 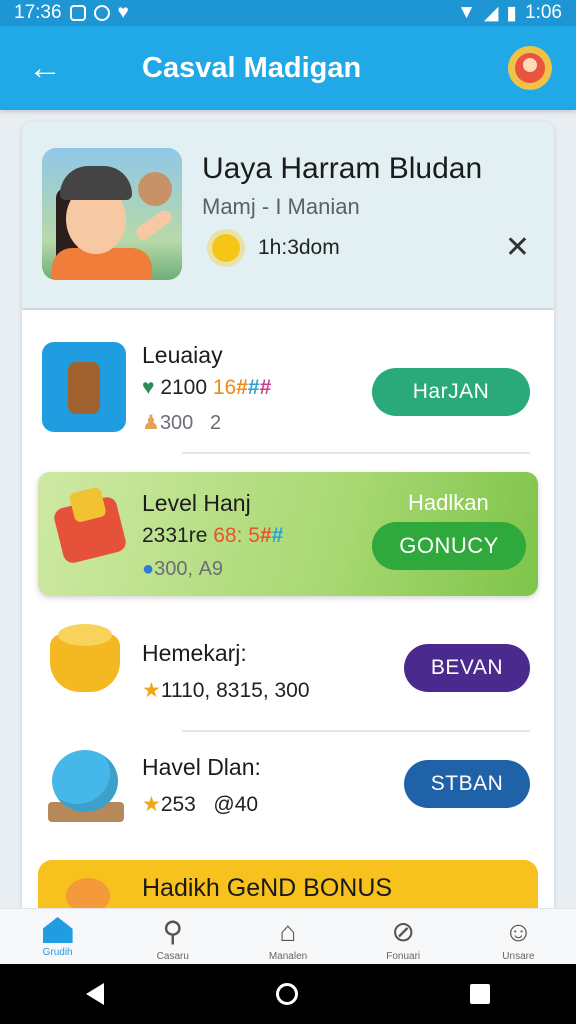 What do you see at coordinates (154, 225) in the screenshot?
I see `waving-arm` at bounding box center [154, 225].